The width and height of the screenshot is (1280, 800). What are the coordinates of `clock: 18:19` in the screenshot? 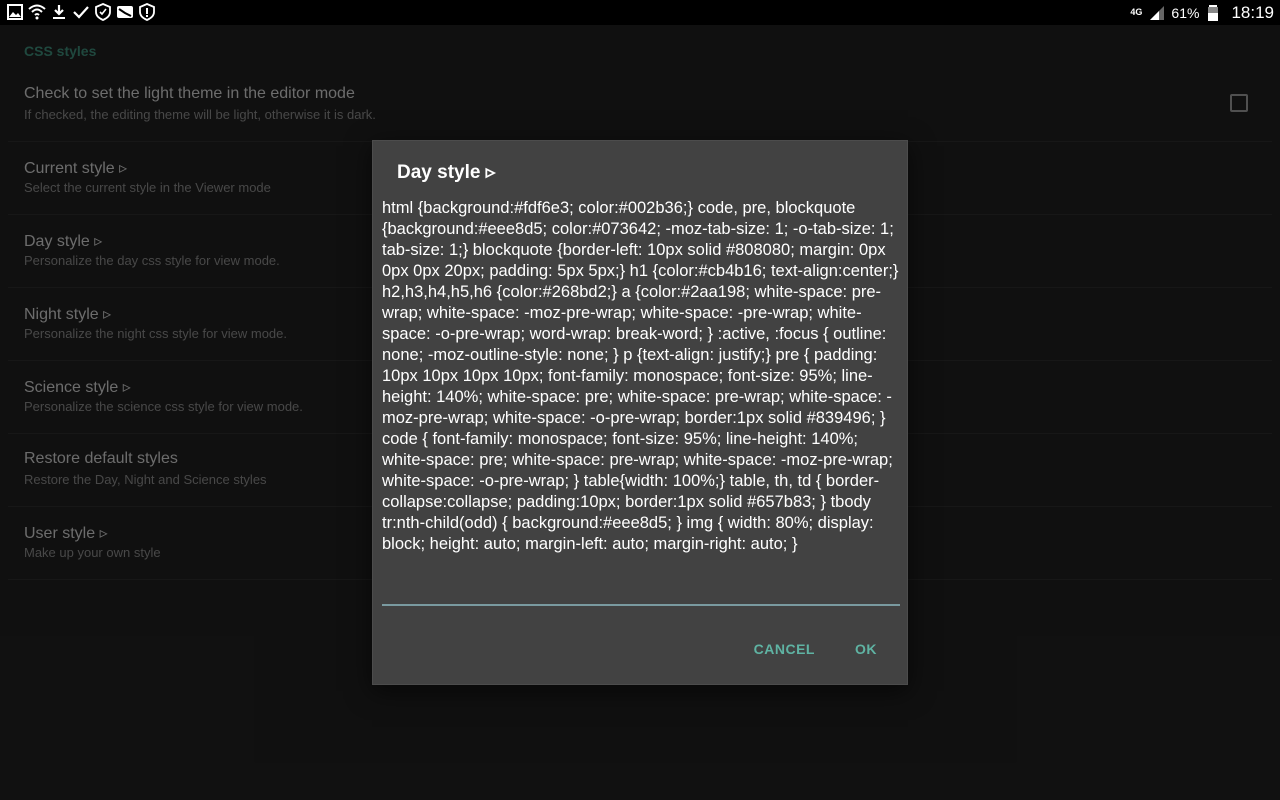 It's located at (1252, 12).